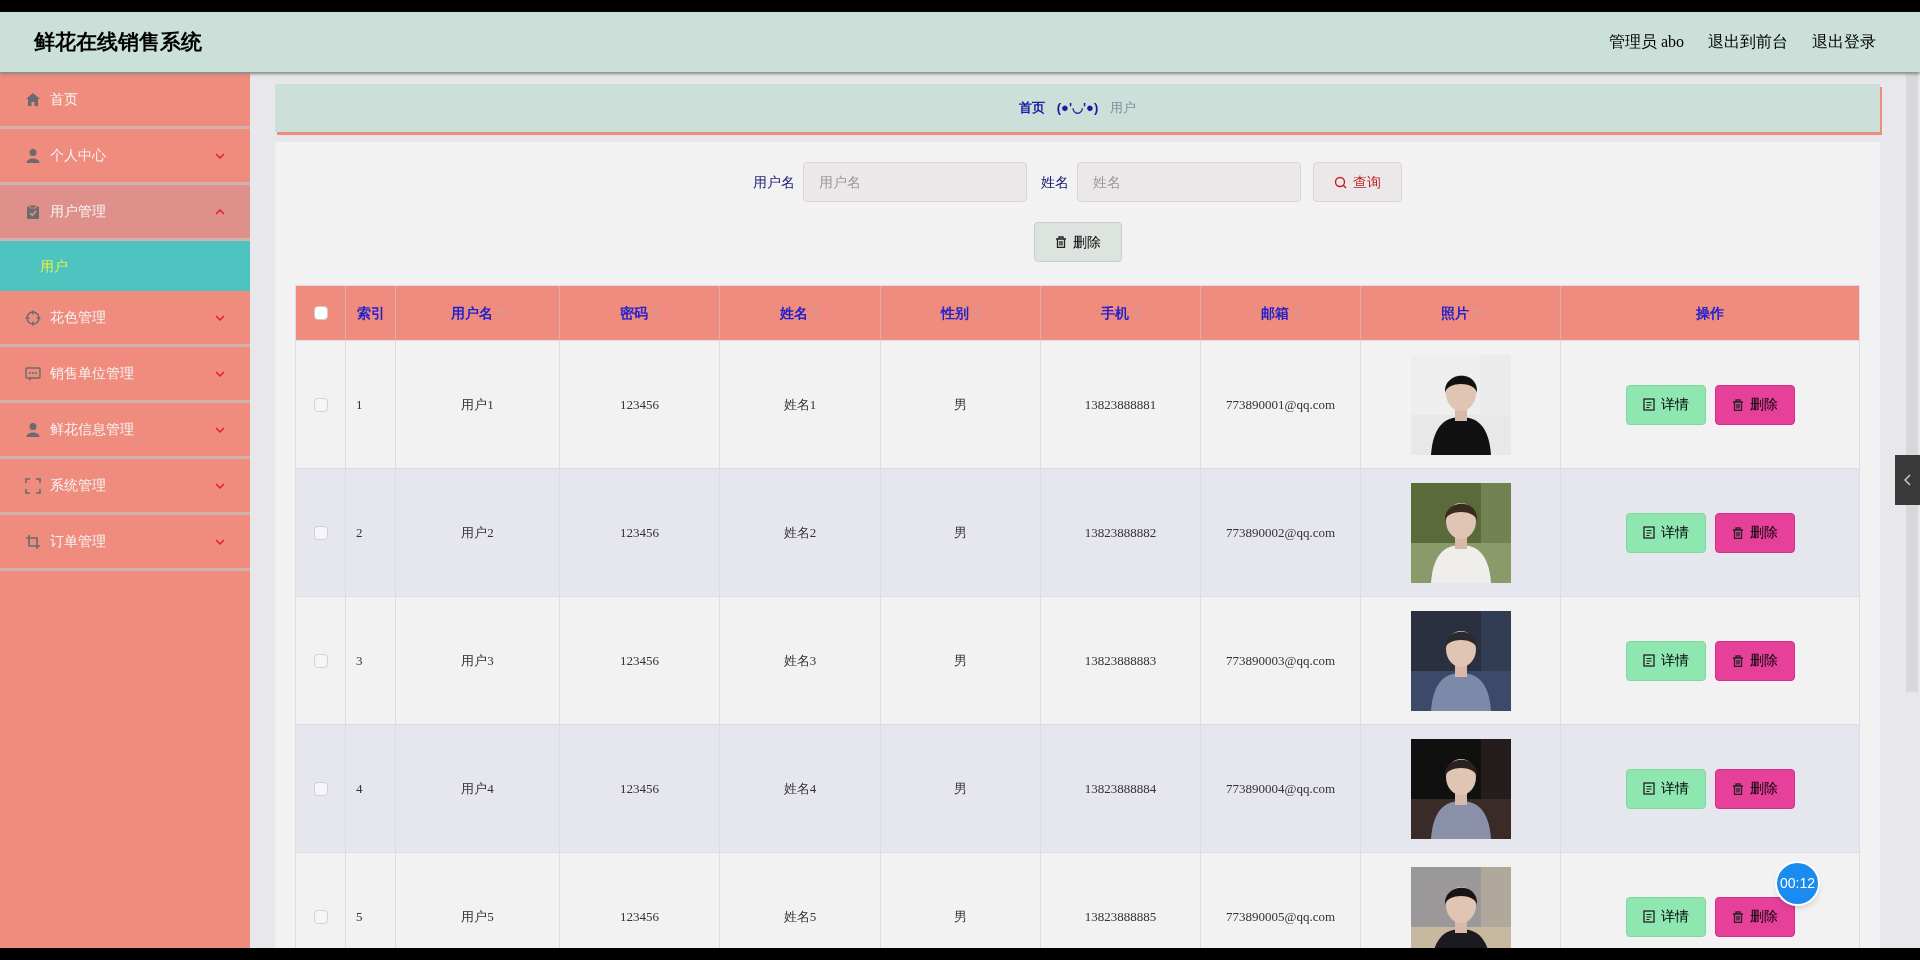 The width and height of the screenshot is (1920, 960). Describe the element at coordinates (1280, 532) in the screenshot. I see `table-cell-text: 773890002@qq.com` at that location.